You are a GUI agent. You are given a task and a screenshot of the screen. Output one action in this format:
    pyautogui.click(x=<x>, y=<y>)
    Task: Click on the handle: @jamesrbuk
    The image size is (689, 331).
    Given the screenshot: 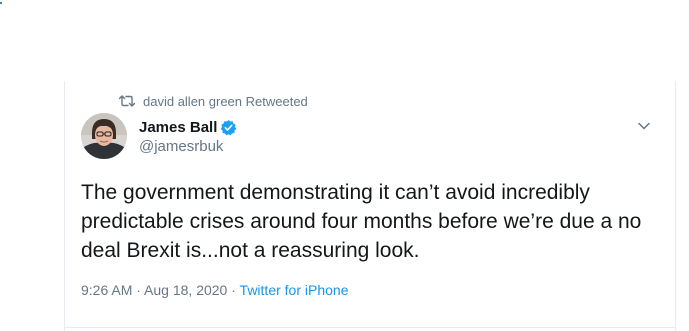 What is the action you would take?
    pyautogui.click(x=188, y=146)
    